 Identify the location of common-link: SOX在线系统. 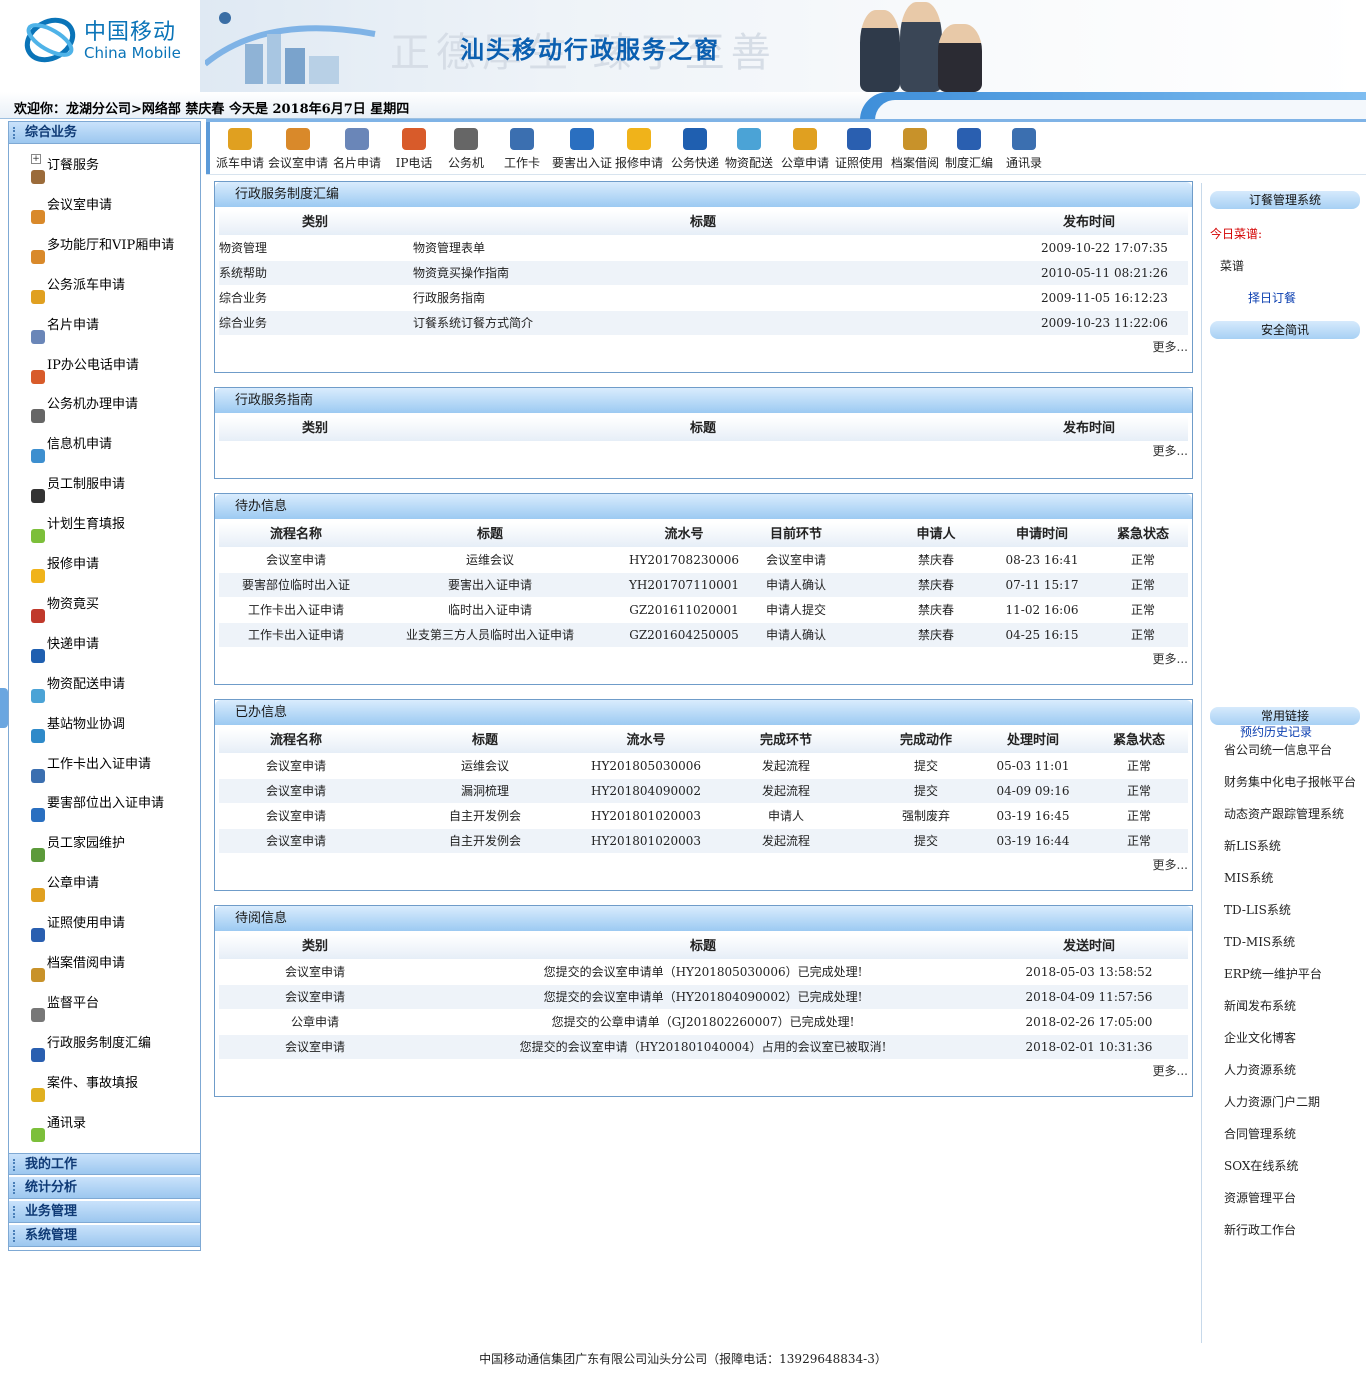
(1261, 1165).